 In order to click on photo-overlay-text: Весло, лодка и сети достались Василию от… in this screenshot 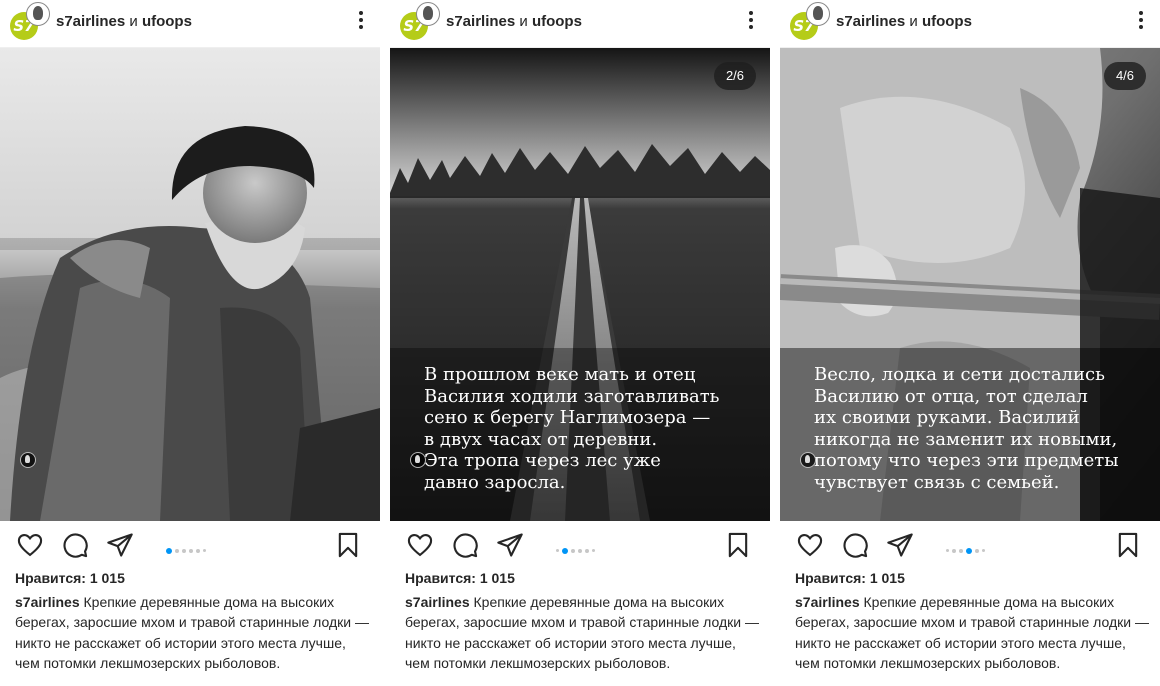, I will do `click(974, 428)`.